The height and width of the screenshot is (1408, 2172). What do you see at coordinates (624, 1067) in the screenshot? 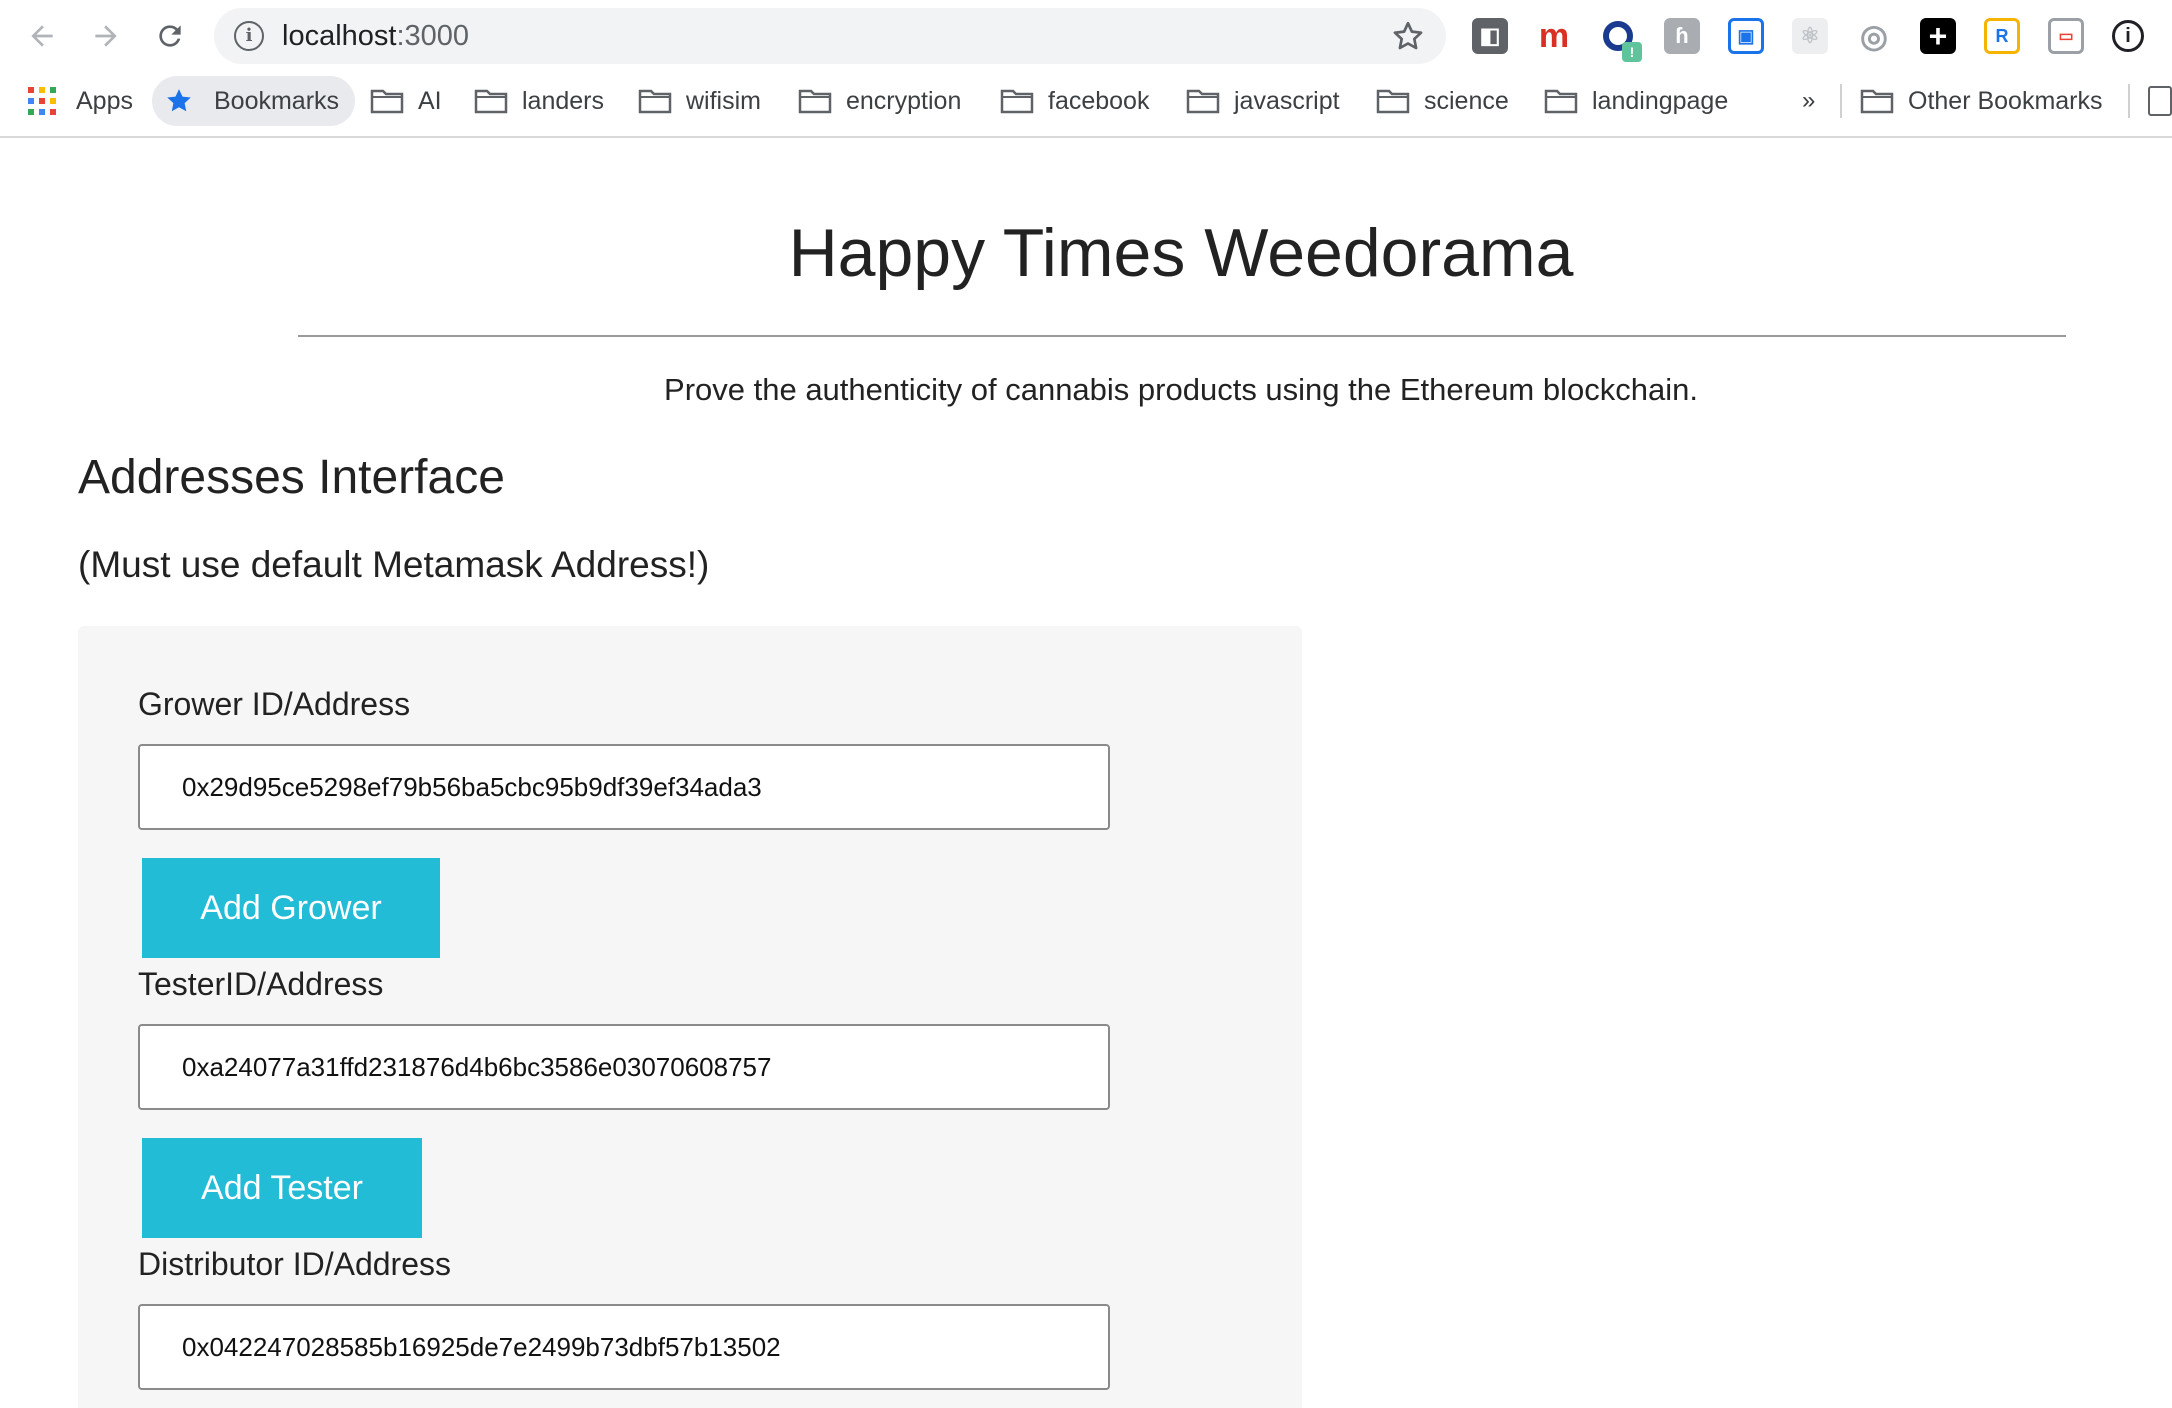
I see `tester-address-input` at bounding box center [624, 1067].